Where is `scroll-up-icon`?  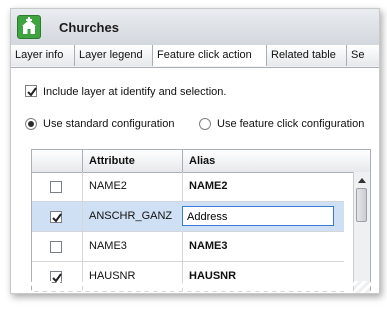
scroll-up-icon is located at coordinates (362, 180).